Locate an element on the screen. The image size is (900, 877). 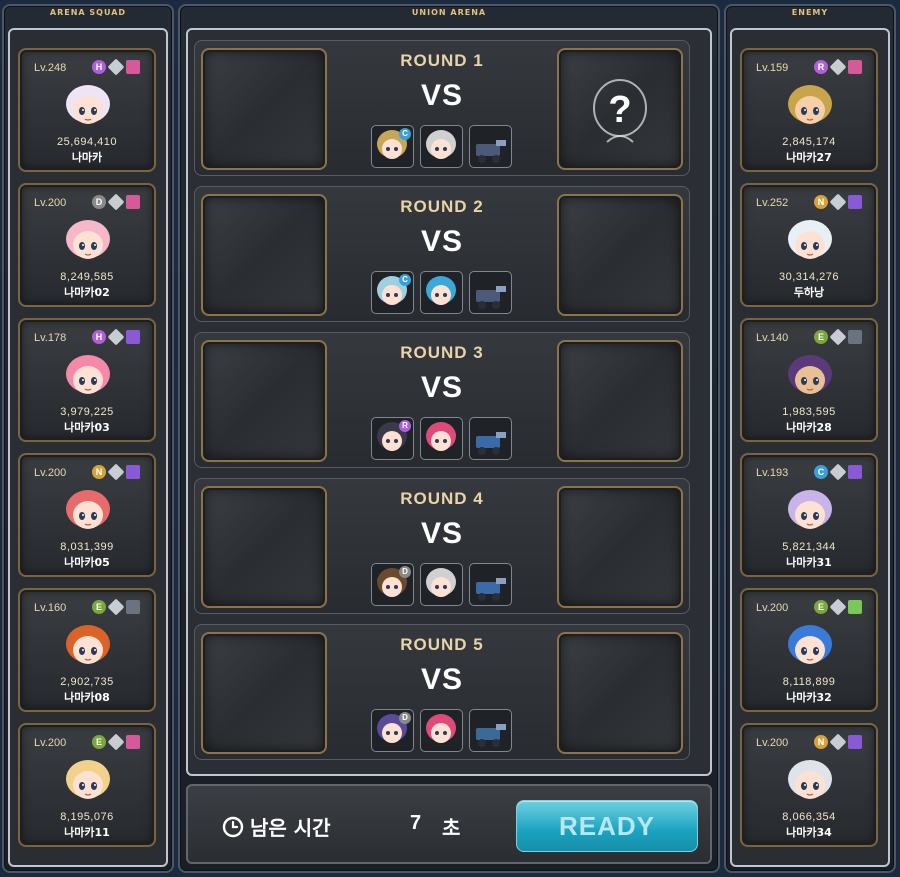
round-title: ROUND 4 is located at coordinates (442, 498).